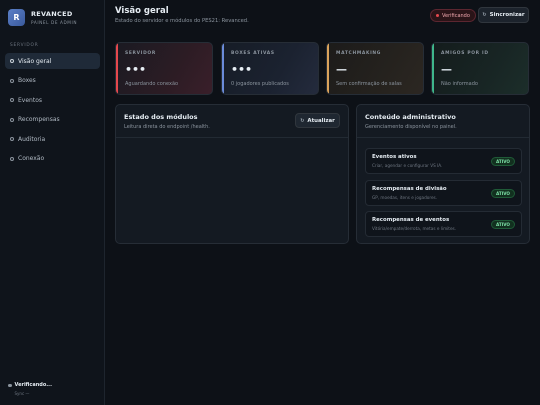 The height and width of the screenshot is (405, 540). Describe the element at coordinates (410, 117) in the screenshot. I see `panel-title: Conteúdo administrativo` at that location.